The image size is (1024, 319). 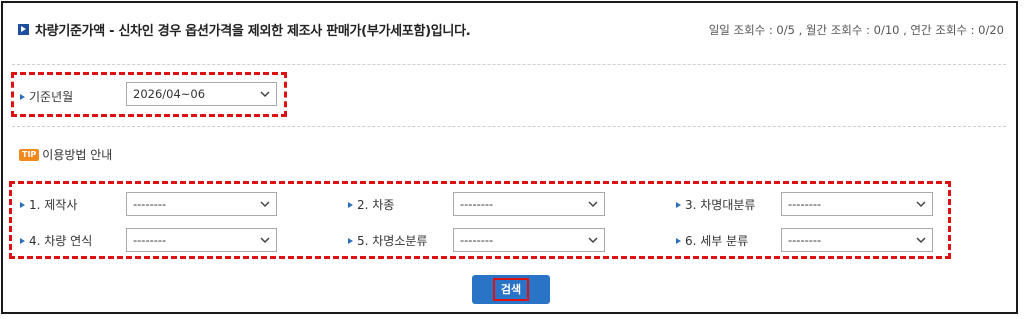 I want to click on detail-class-select: --------, so click(x=857, y=240).